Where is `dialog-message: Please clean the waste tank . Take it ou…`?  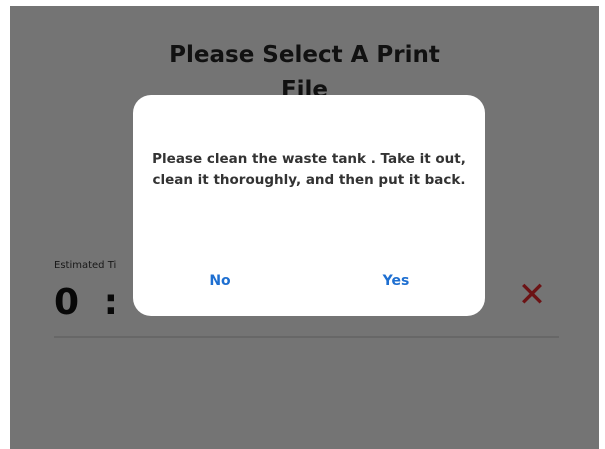 dialog-message: Please clean the waste tank . Take it ou… is located at coordinates (309, 170).